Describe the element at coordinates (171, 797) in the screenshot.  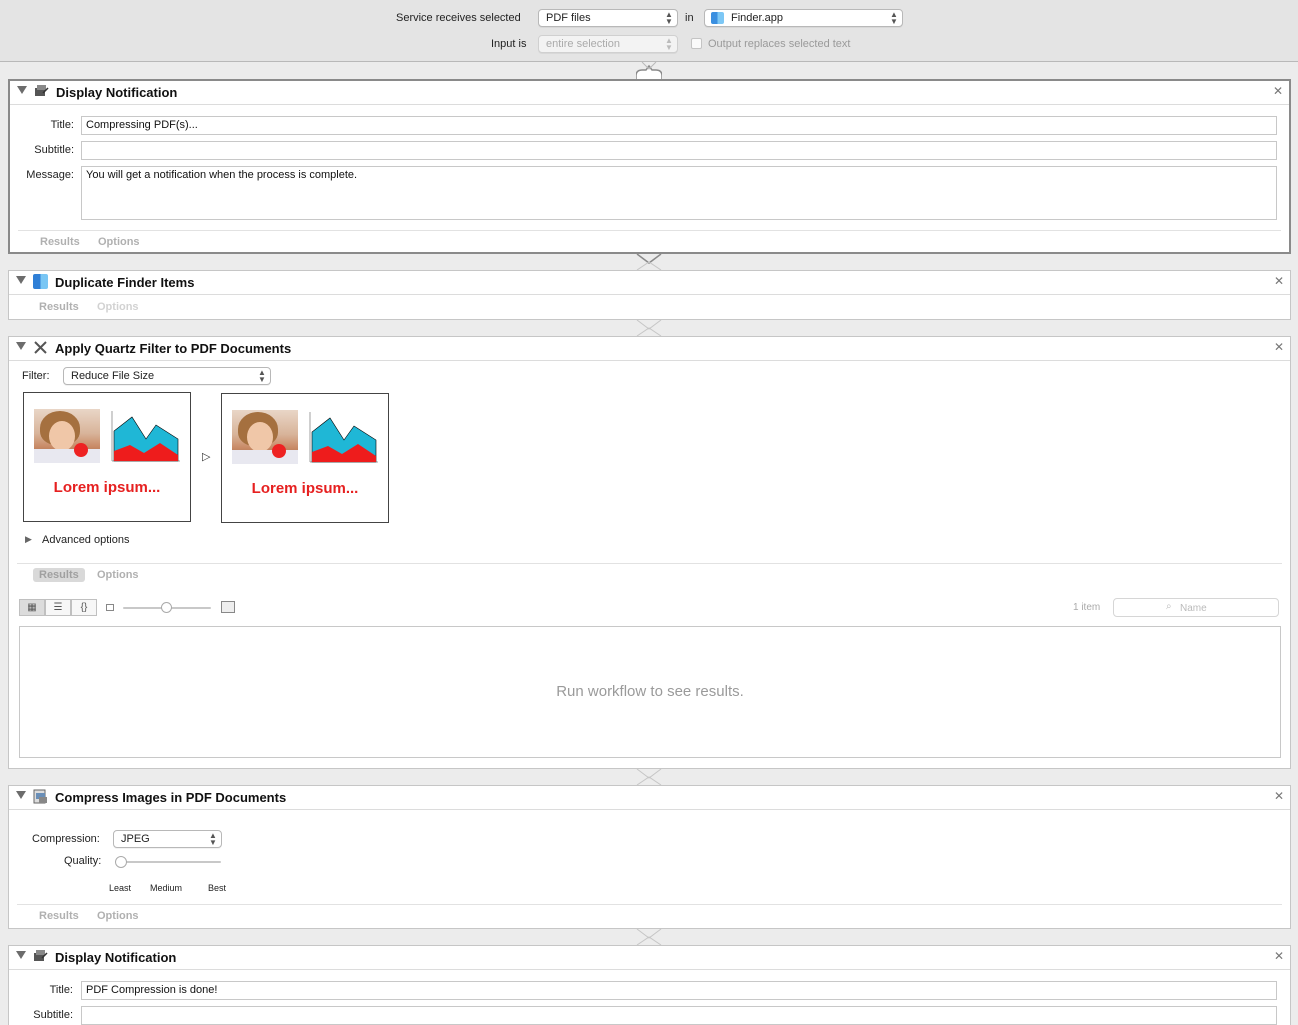
I see `action-title: Compress Images in PDF Documents` at that location.